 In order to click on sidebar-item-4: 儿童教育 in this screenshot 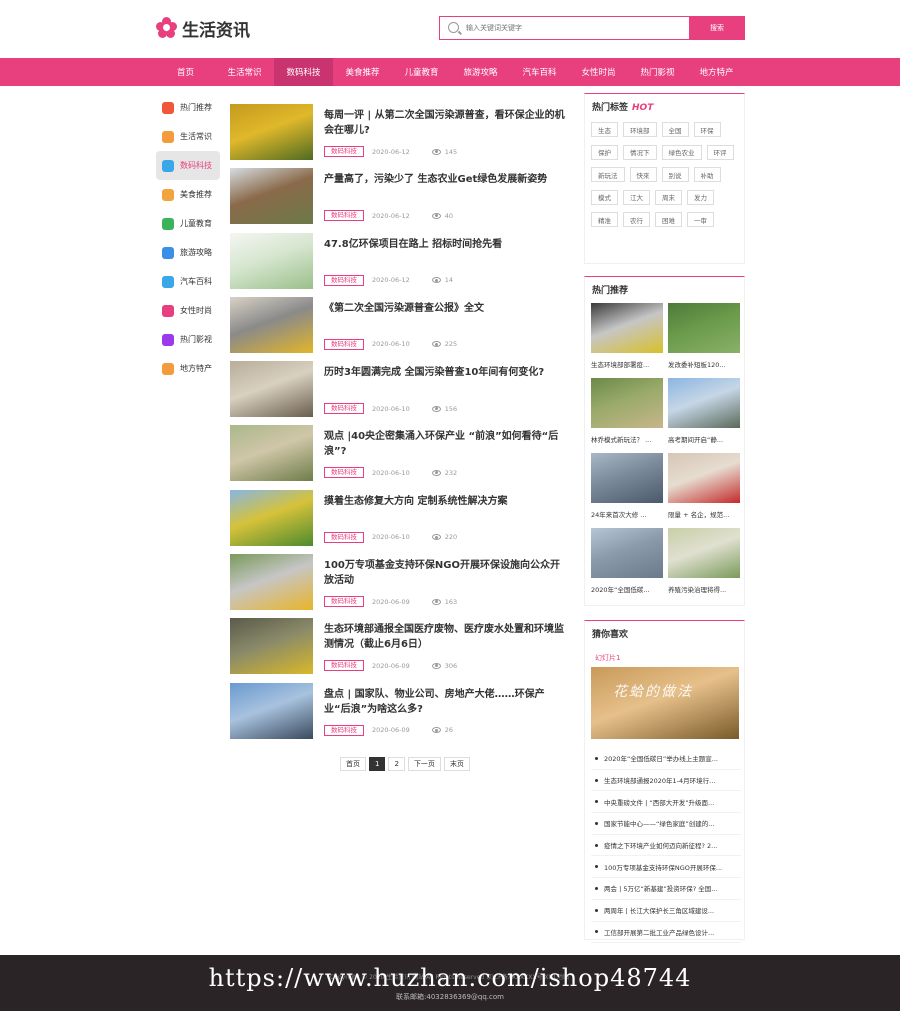, I will do `click(188, 223)`.